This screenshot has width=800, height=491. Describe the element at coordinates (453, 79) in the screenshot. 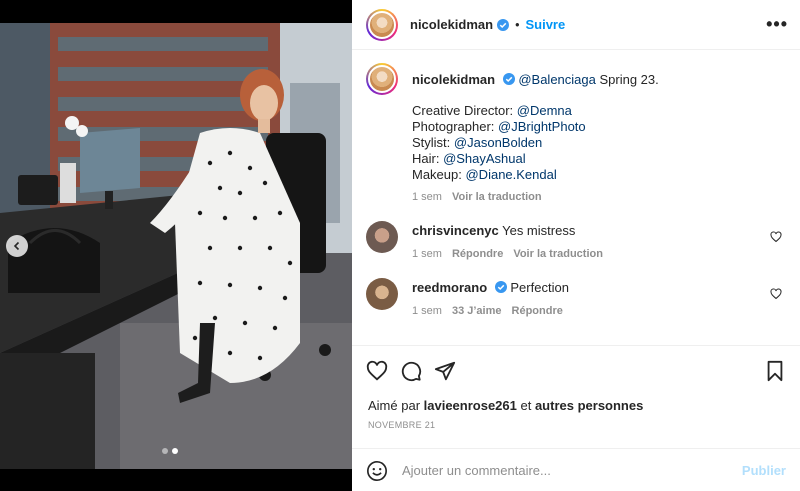

I see `caption-username: nicolekidman` at that location.